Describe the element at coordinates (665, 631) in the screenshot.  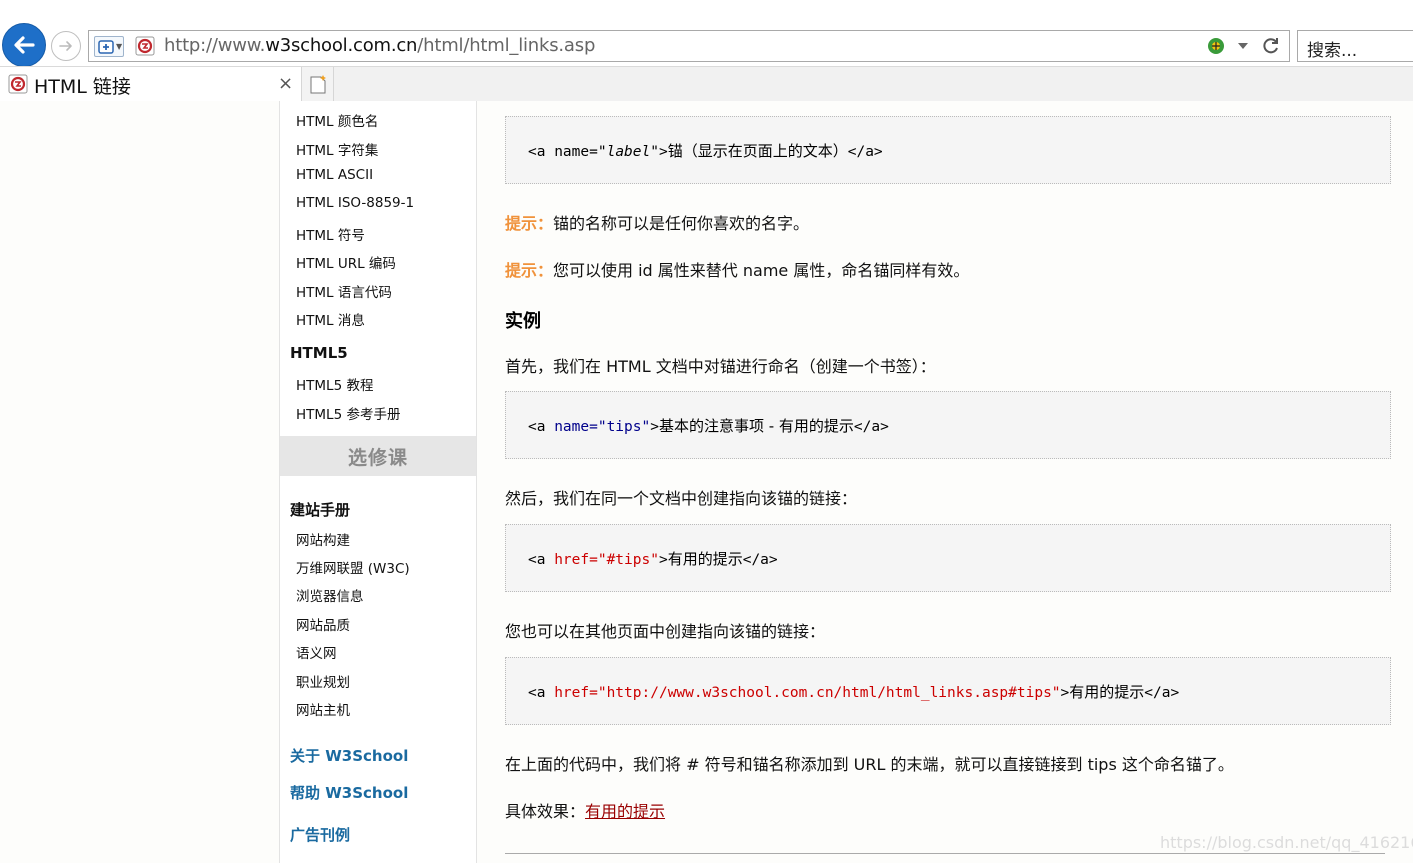
I see `paragraph-3: 您也可以在其他页面中创建指向该锚的链接：` at that location.